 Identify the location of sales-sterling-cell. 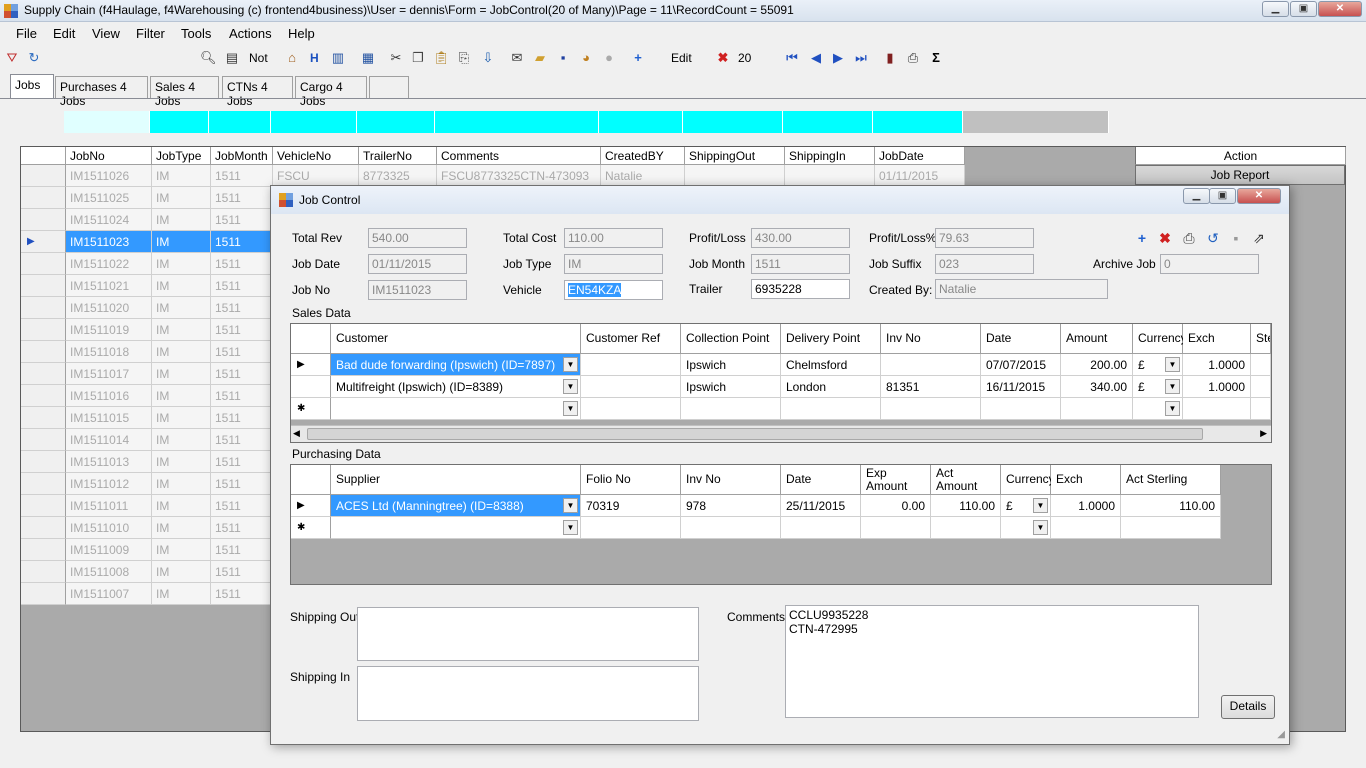
(1261, 387).